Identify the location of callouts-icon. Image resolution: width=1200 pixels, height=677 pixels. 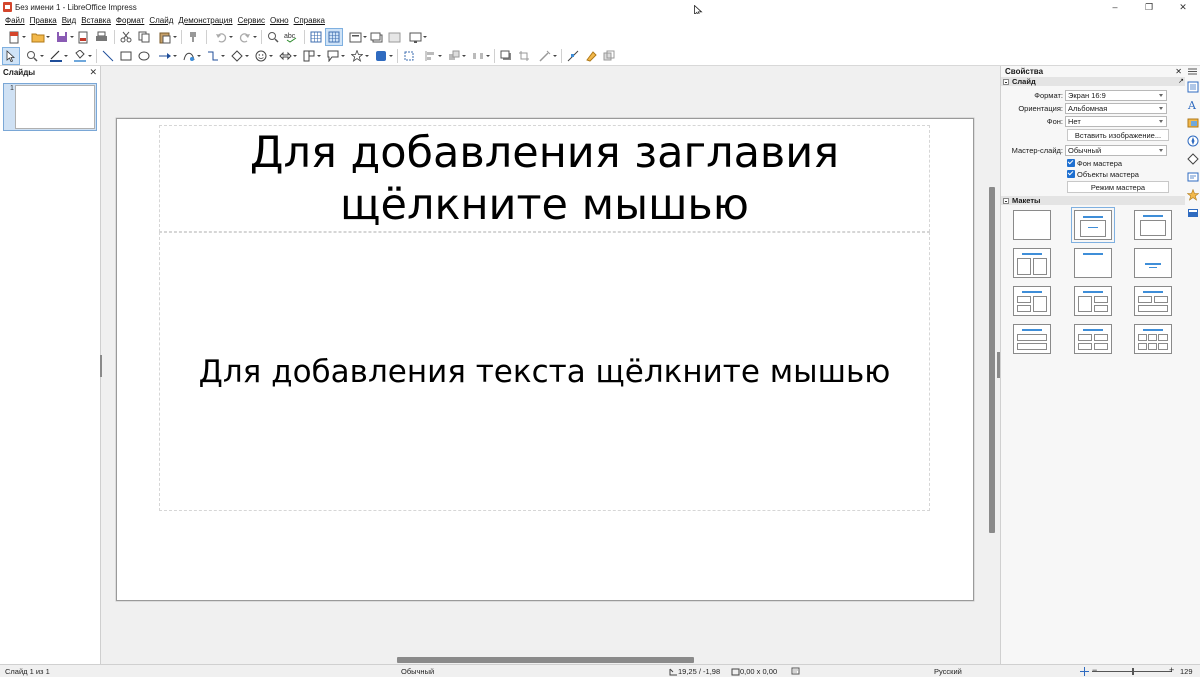
(333, 56).